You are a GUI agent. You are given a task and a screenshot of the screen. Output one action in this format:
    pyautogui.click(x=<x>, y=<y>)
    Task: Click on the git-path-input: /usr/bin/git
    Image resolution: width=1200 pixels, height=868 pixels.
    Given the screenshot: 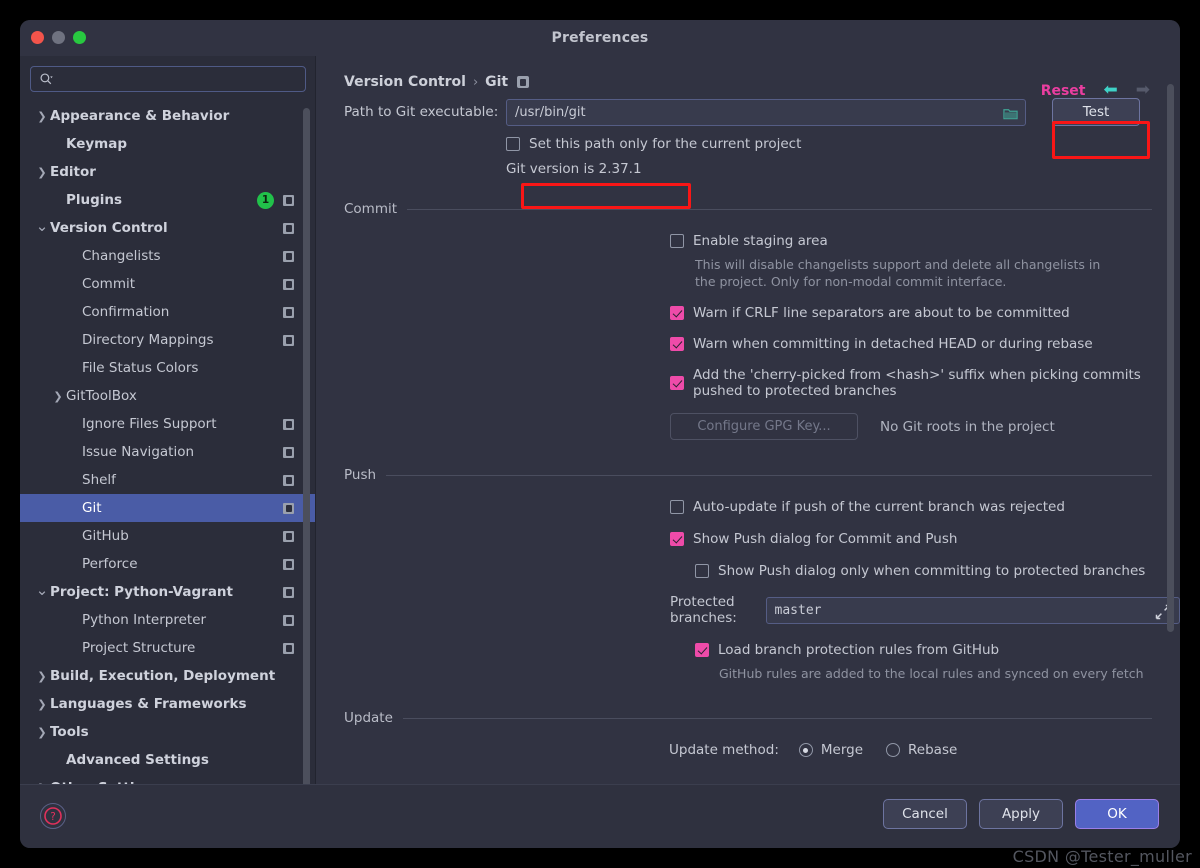 What is the action you would take?
    pyautogui.click(x=766, y=112)
    